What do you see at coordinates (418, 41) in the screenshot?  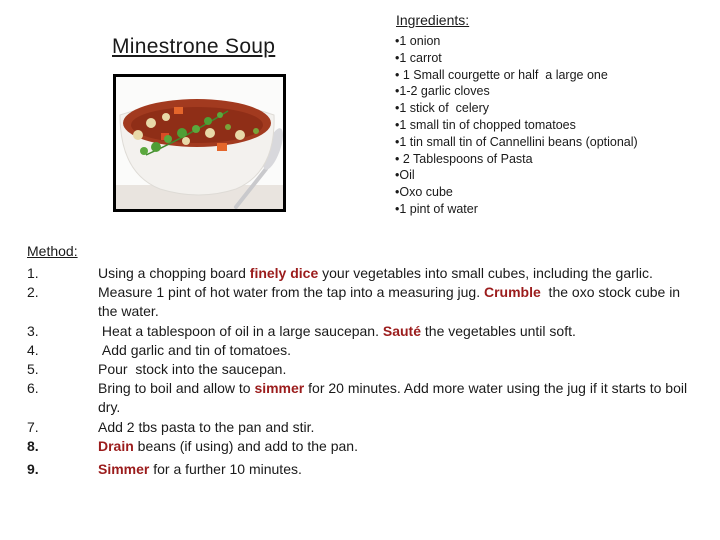 I see `ingredient-item: •1 onion` at bounding box center [418, 41].